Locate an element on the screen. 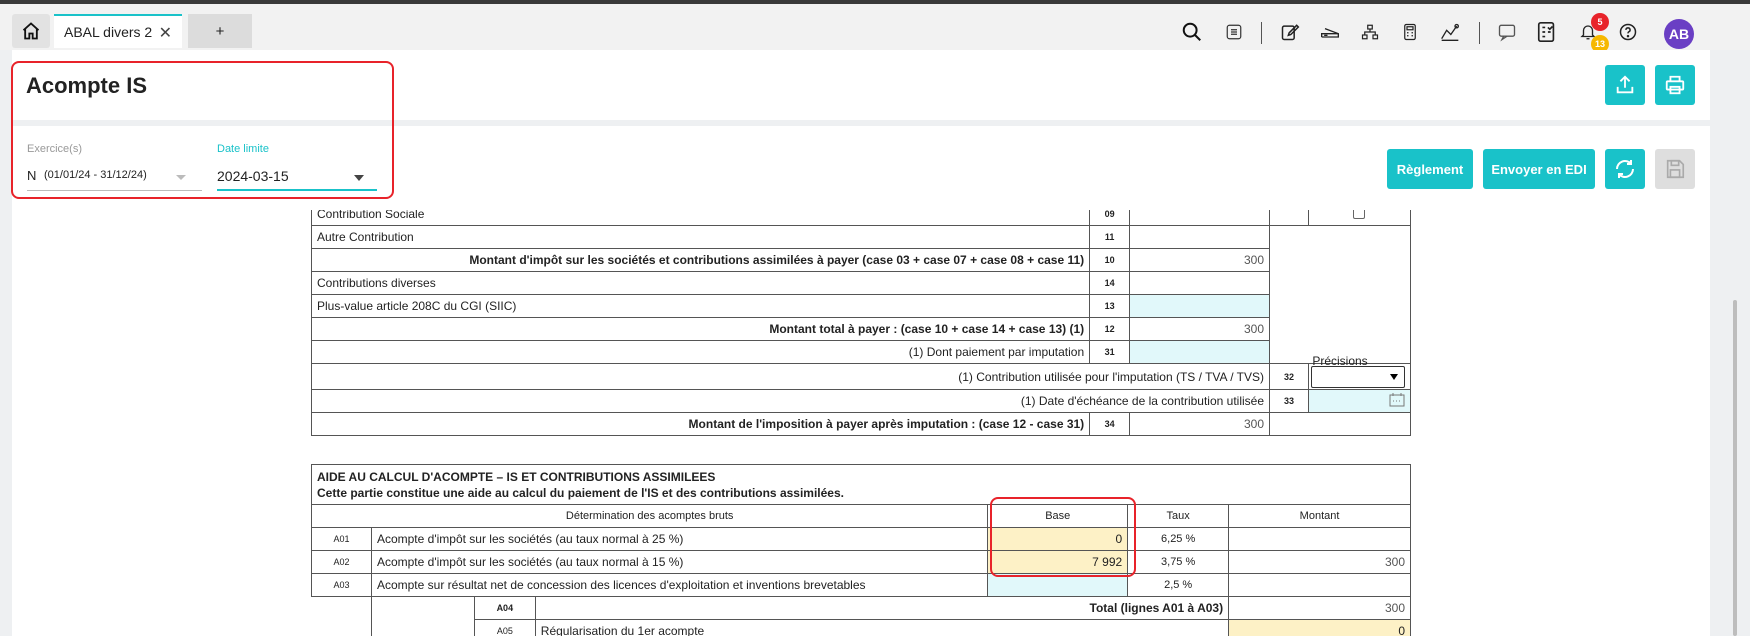 The image size is (1750, 636). table-row: Contribution Sociale 09 is located at coordinates (861, 218).